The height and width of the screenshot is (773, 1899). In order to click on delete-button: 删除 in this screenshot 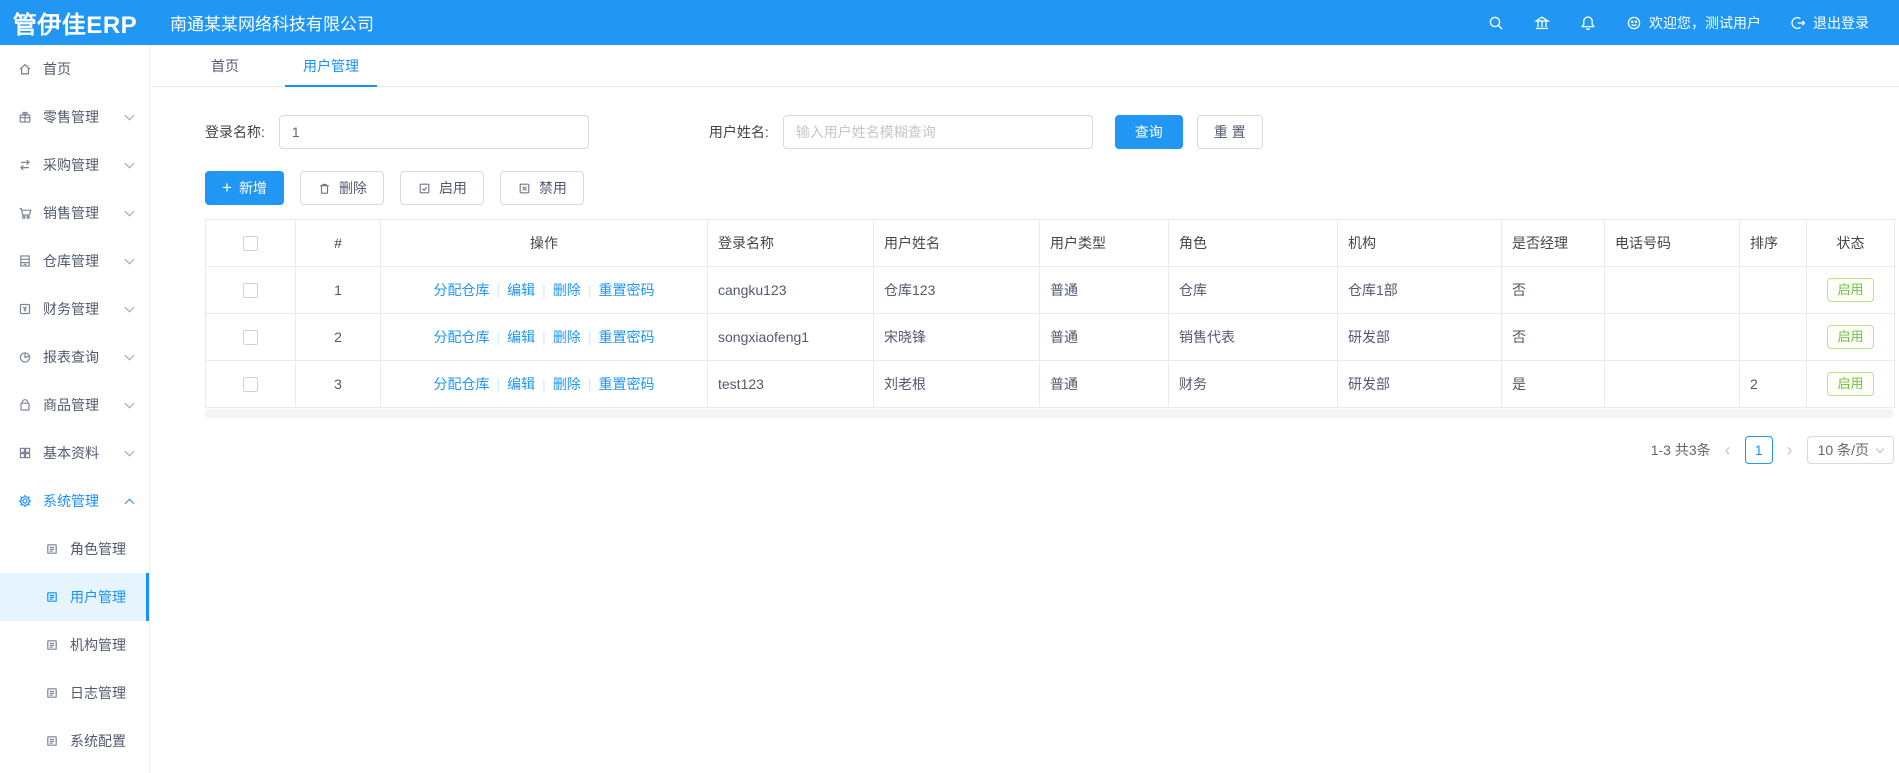, I will do `click(341, 188)`.